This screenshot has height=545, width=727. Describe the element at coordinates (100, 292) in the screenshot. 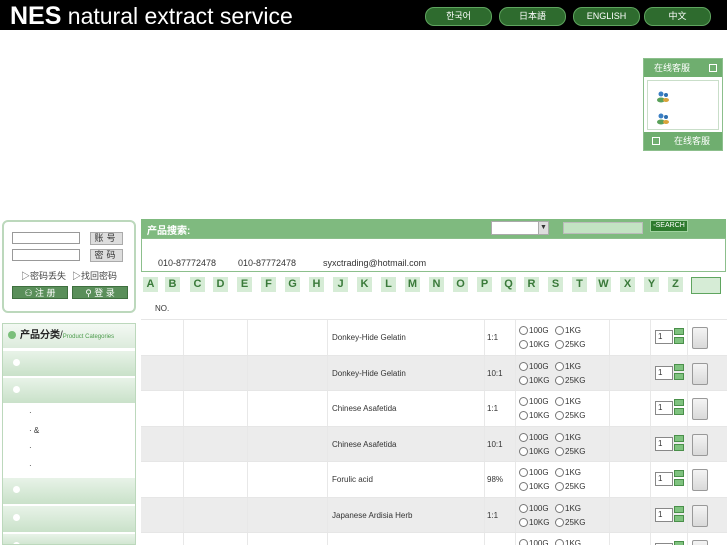

I see `login-button: ⚲ 登 录` at that location.